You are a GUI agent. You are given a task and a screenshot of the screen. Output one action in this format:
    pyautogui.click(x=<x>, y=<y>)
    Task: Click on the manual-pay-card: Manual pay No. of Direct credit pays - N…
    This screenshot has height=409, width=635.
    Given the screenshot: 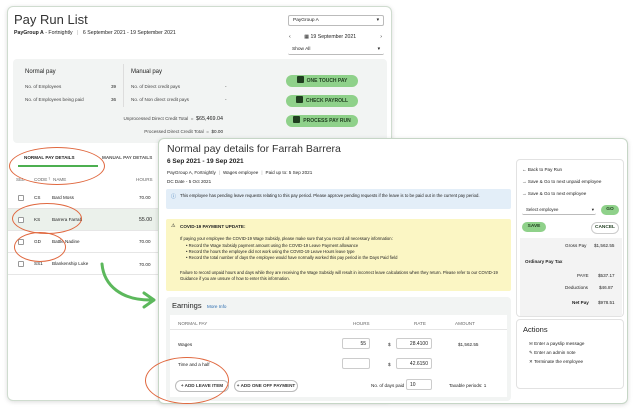 What is the action you would take?
    pyautogui.click(x=179, y=85)
    